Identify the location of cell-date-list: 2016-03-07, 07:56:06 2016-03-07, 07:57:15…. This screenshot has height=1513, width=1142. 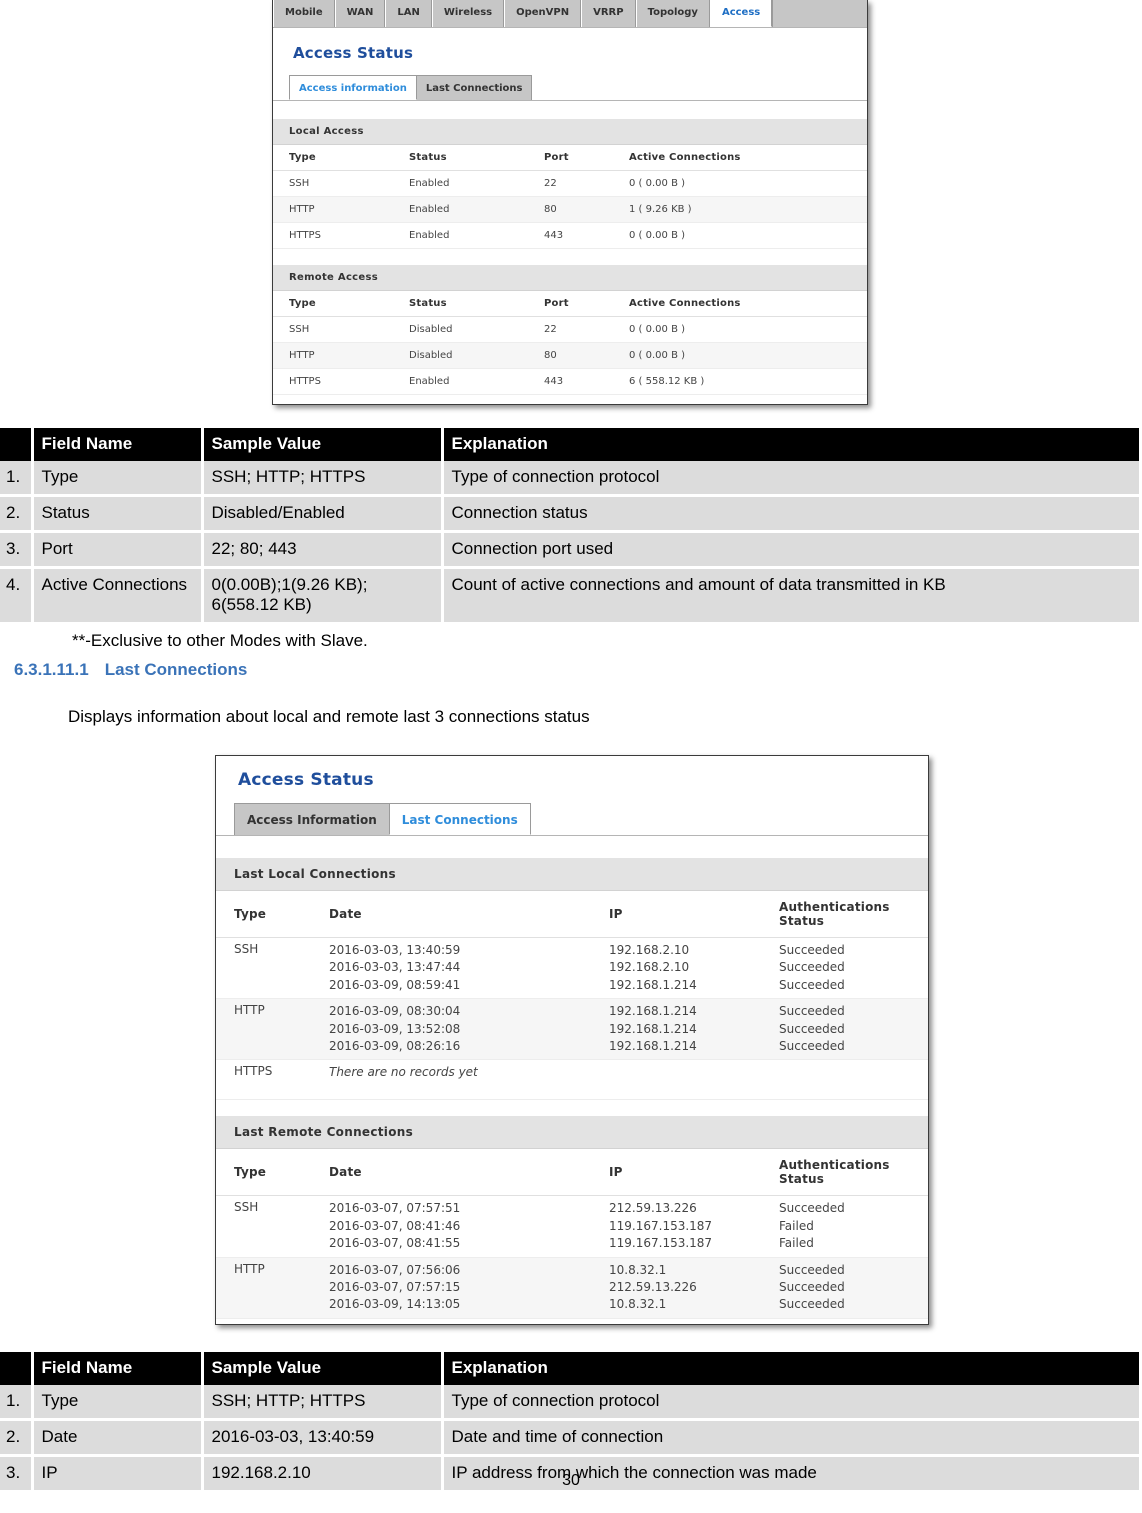
(451, 1288).